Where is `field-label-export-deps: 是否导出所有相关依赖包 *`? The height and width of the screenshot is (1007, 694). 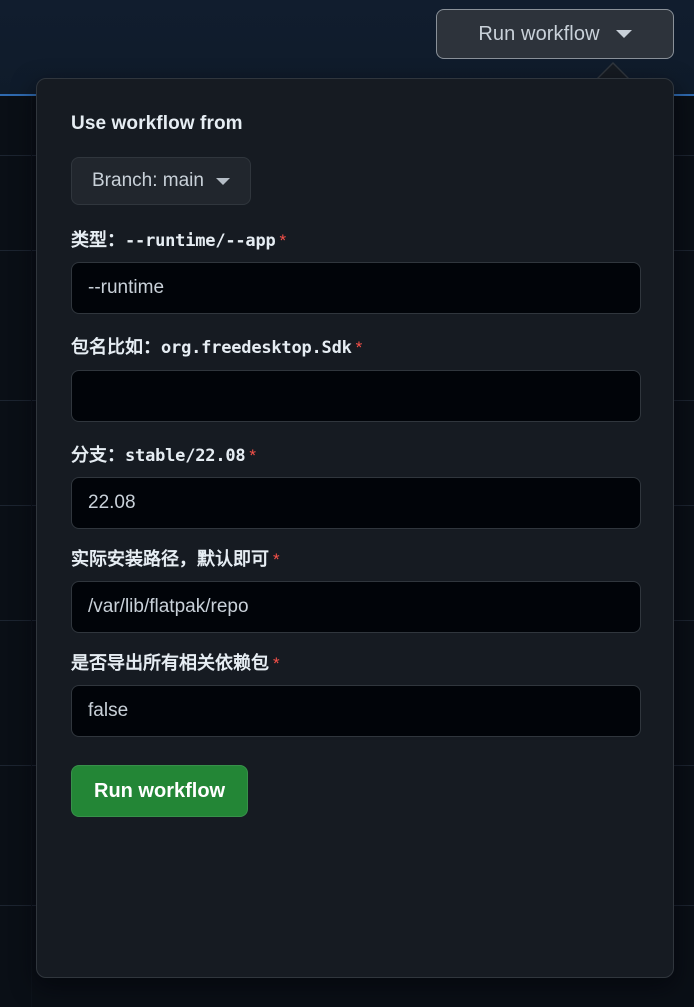 field-label-export-deps: 是否导出所有相关依赖包 * is located at coordinates (355, 663).